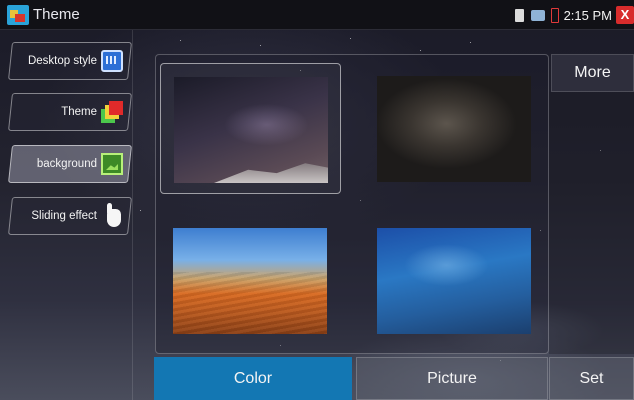  I want to click on wallpaper-thumbnail-desert, so click(250, 281).